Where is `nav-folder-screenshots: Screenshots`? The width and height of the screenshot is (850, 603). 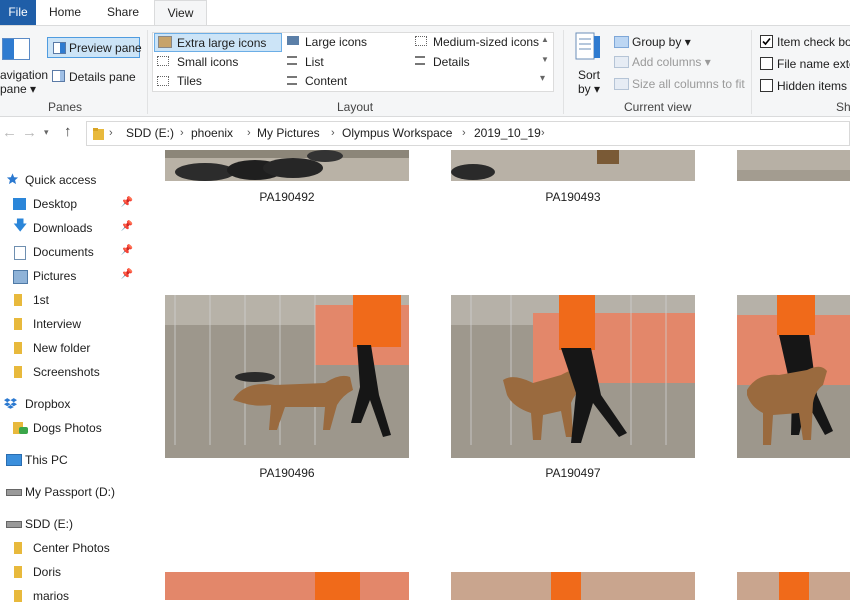
nav-folder-screenshots: Screenshots is located at coordinates (70, 372).